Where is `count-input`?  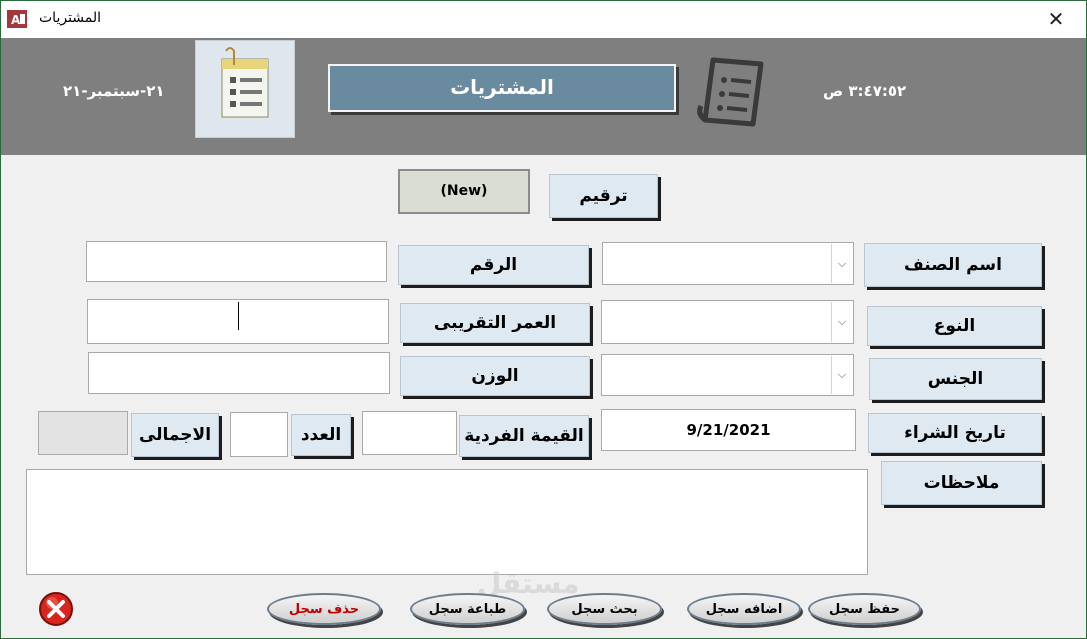
count-input is located at coordinates (259, 434).